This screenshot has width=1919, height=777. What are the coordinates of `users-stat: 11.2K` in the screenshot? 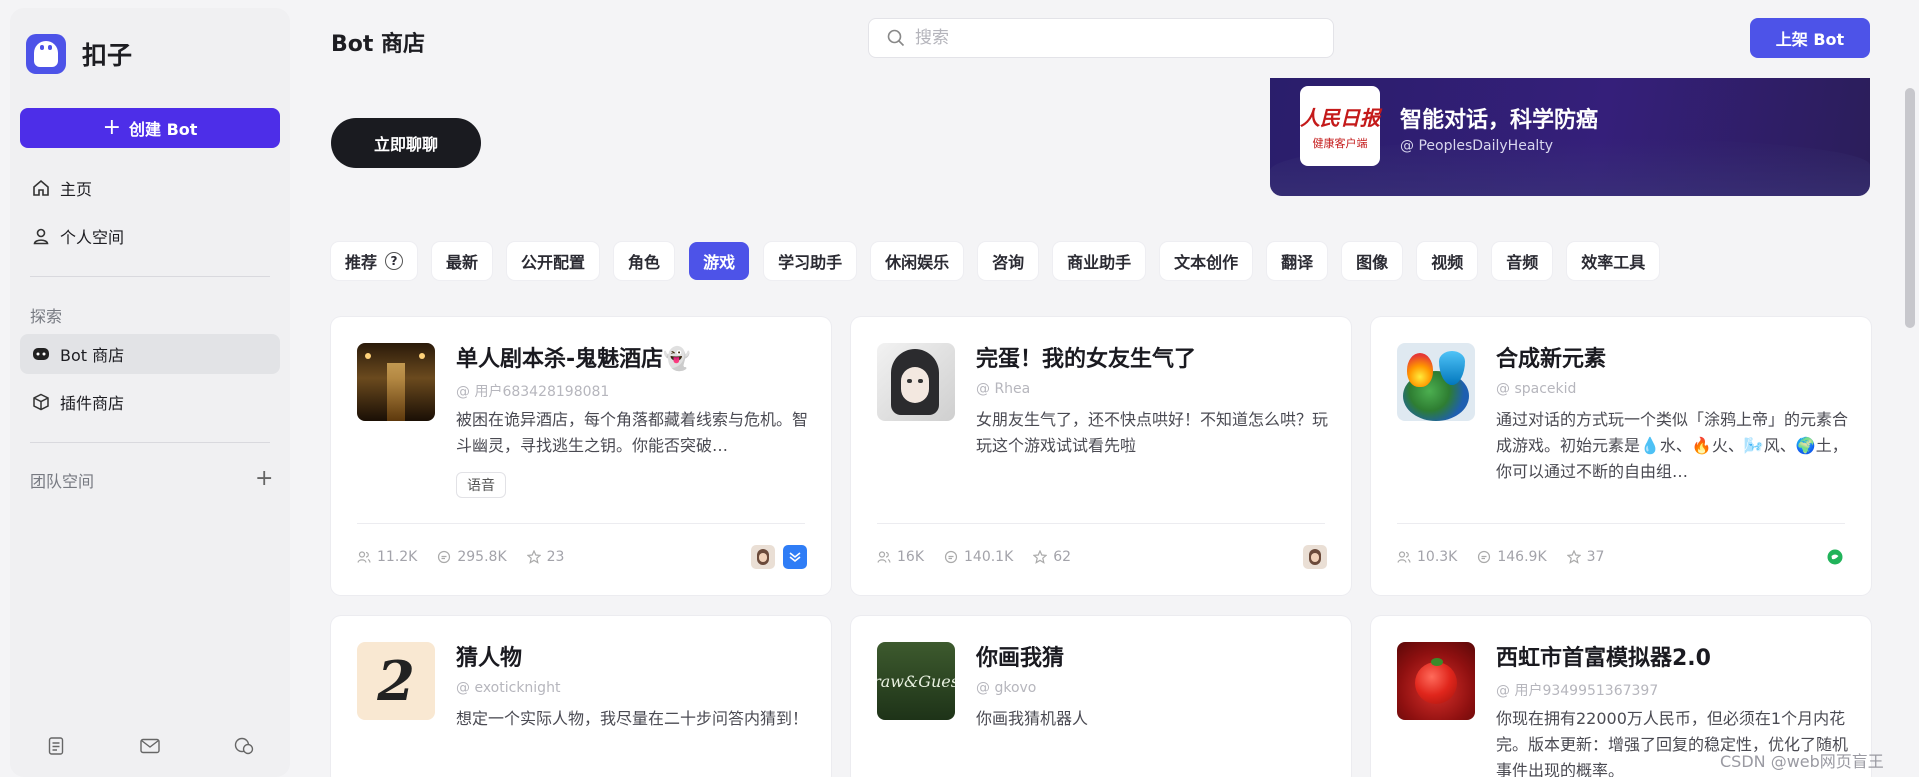 It's located at (387, 557).